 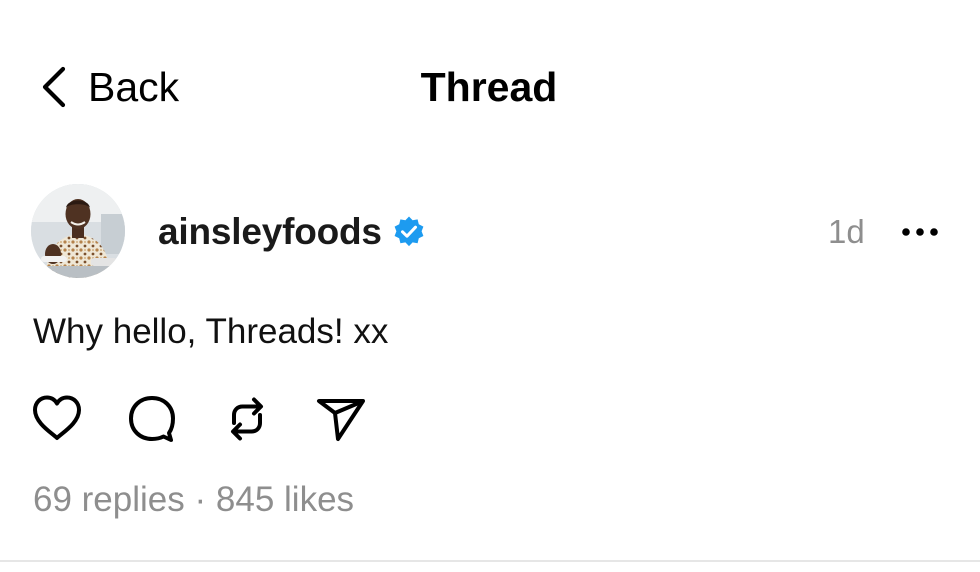 I want to click on post-stats: 69 replies · 845 likes, so click(x=193, y=500).